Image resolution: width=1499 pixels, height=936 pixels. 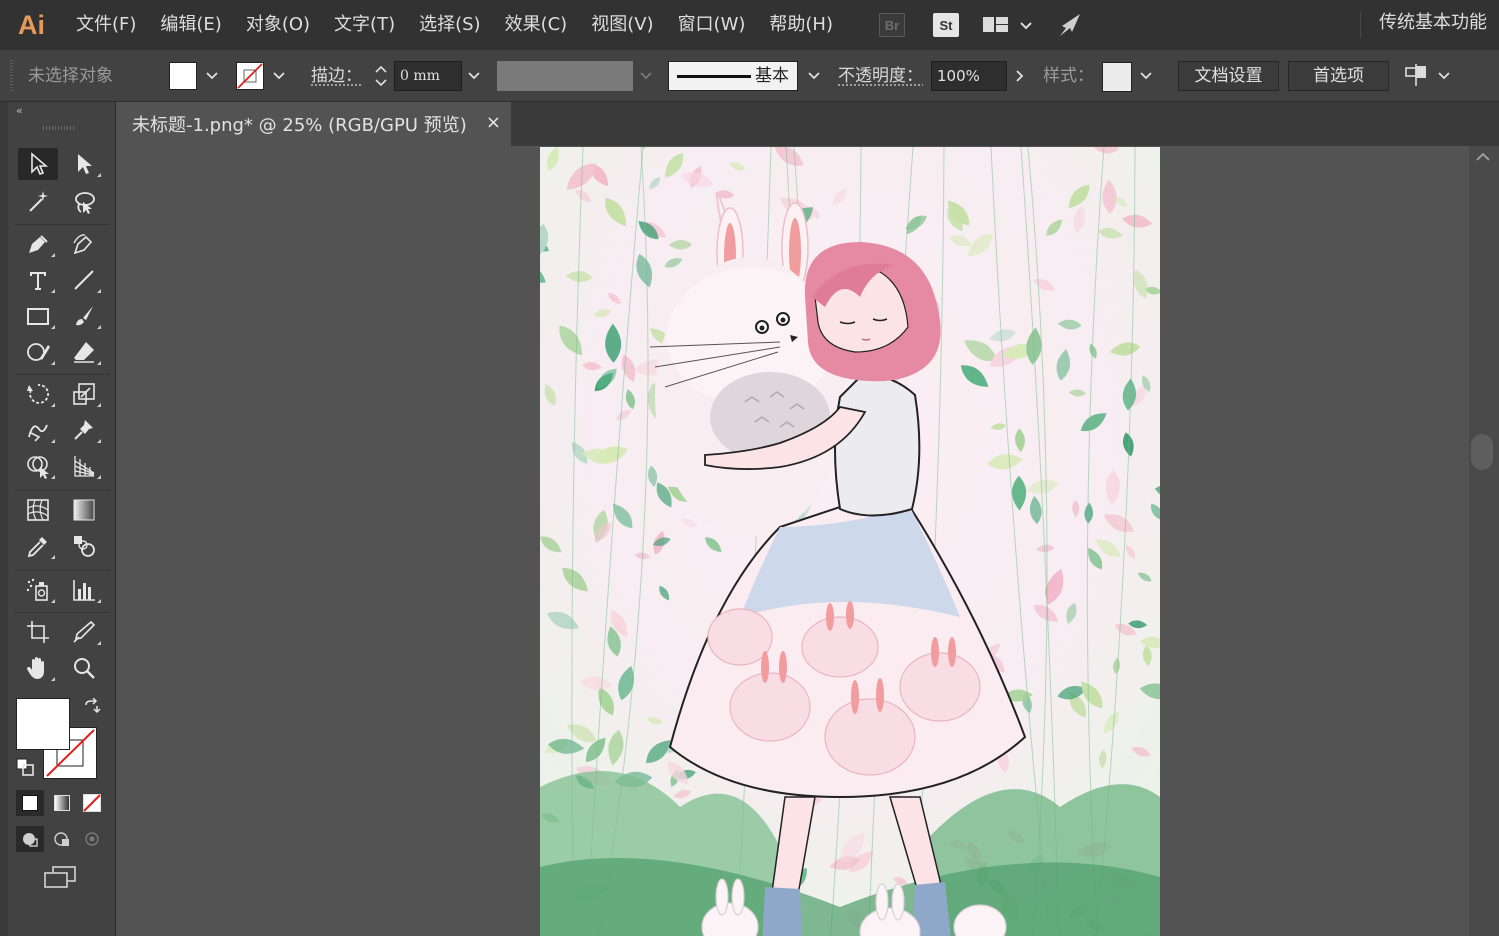 I want to click on shape-builder-tool, so click(x=38, y=466).